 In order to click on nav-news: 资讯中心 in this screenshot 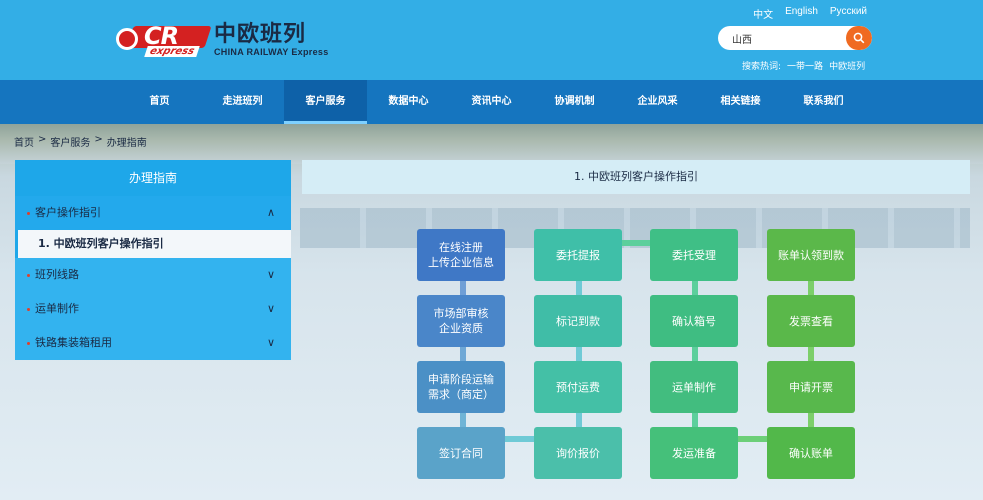, I will do `click(491, 102)`.